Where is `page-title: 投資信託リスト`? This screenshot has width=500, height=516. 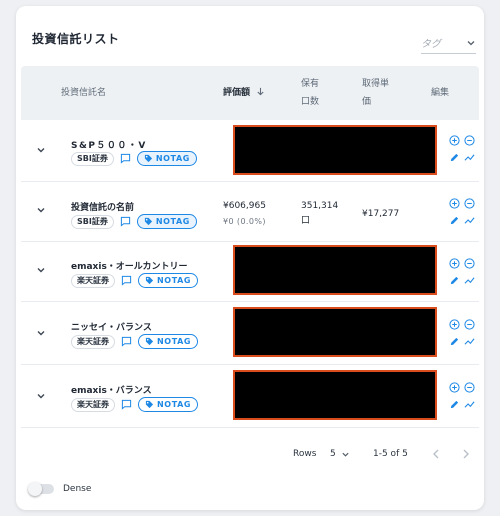
page-title: 投資信託リスト is located at coordinates (76, 39).